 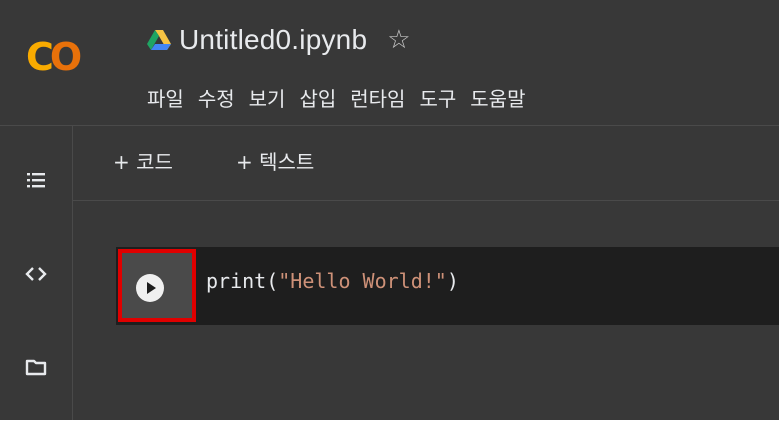 I want to click on google-drive-icon, so click(x=159, y=40).